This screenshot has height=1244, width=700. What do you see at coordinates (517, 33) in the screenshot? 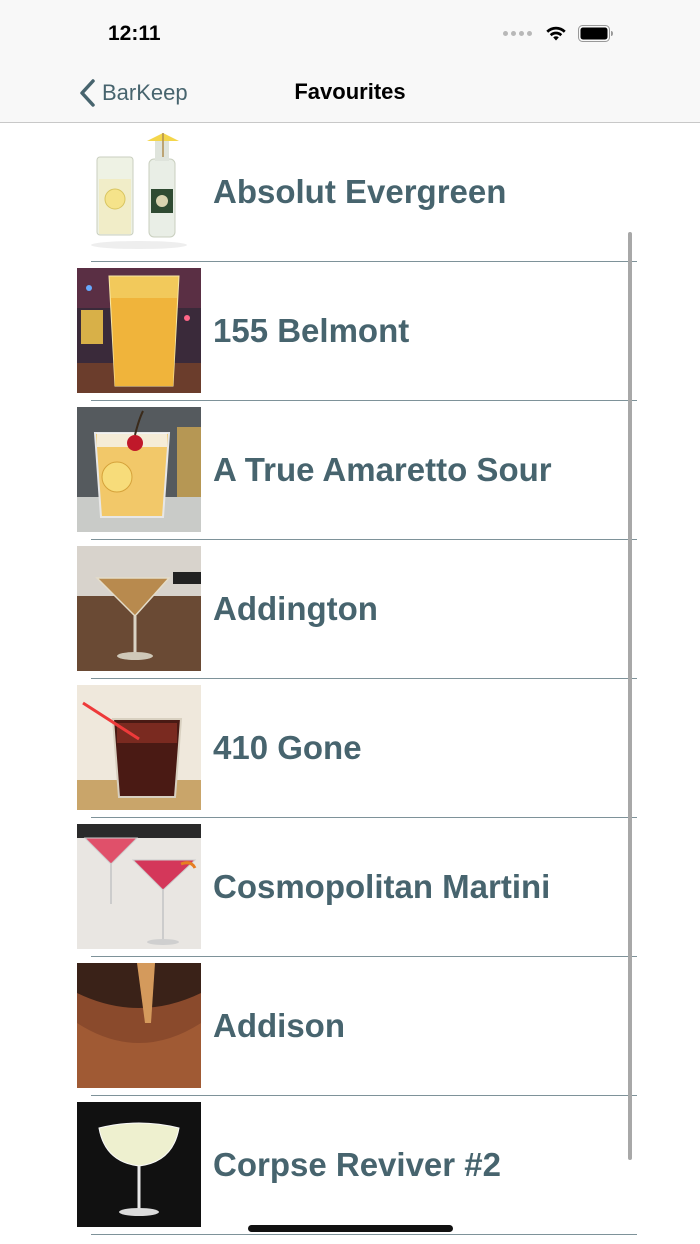
I see `cellular-signal-icon` at bounding box center [517, 33].